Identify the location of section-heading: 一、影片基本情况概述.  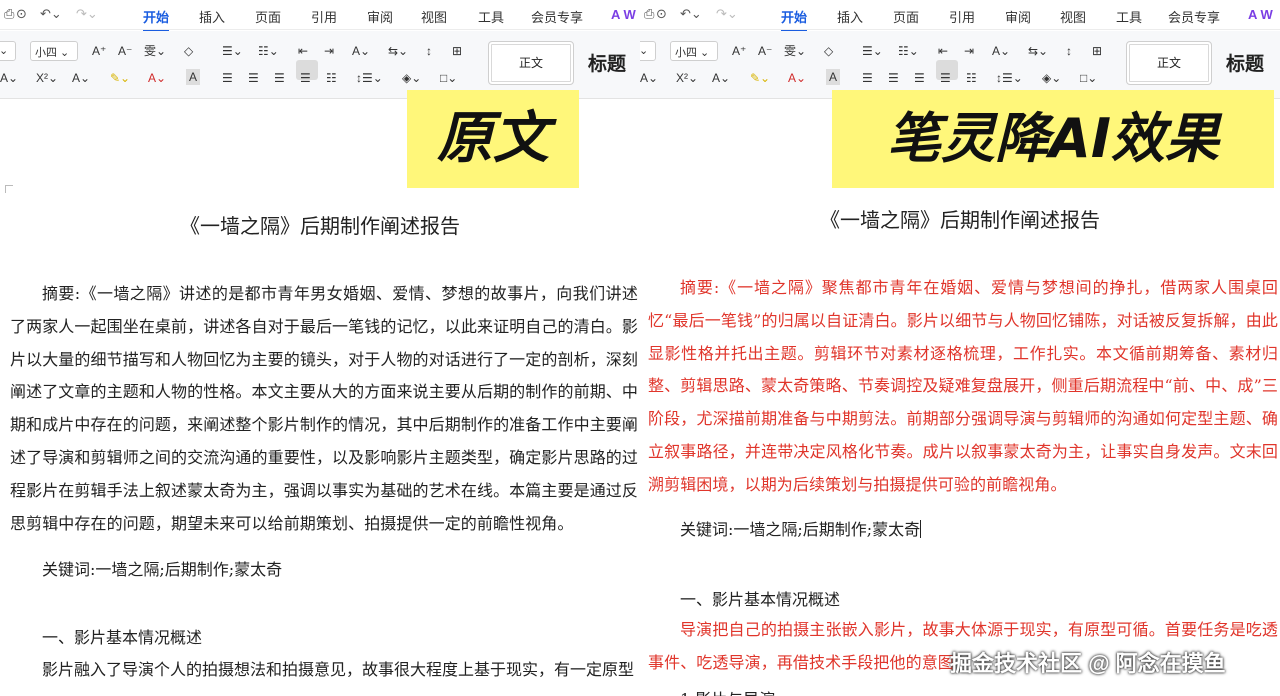
(760, 599).